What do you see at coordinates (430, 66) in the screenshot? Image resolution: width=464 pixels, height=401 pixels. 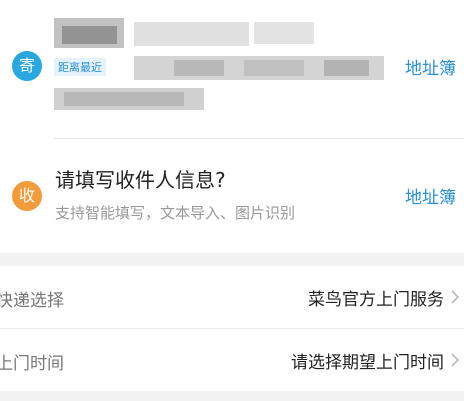 I see `sender-address-book-link: 地址簿` at bounding box center [430, 66].